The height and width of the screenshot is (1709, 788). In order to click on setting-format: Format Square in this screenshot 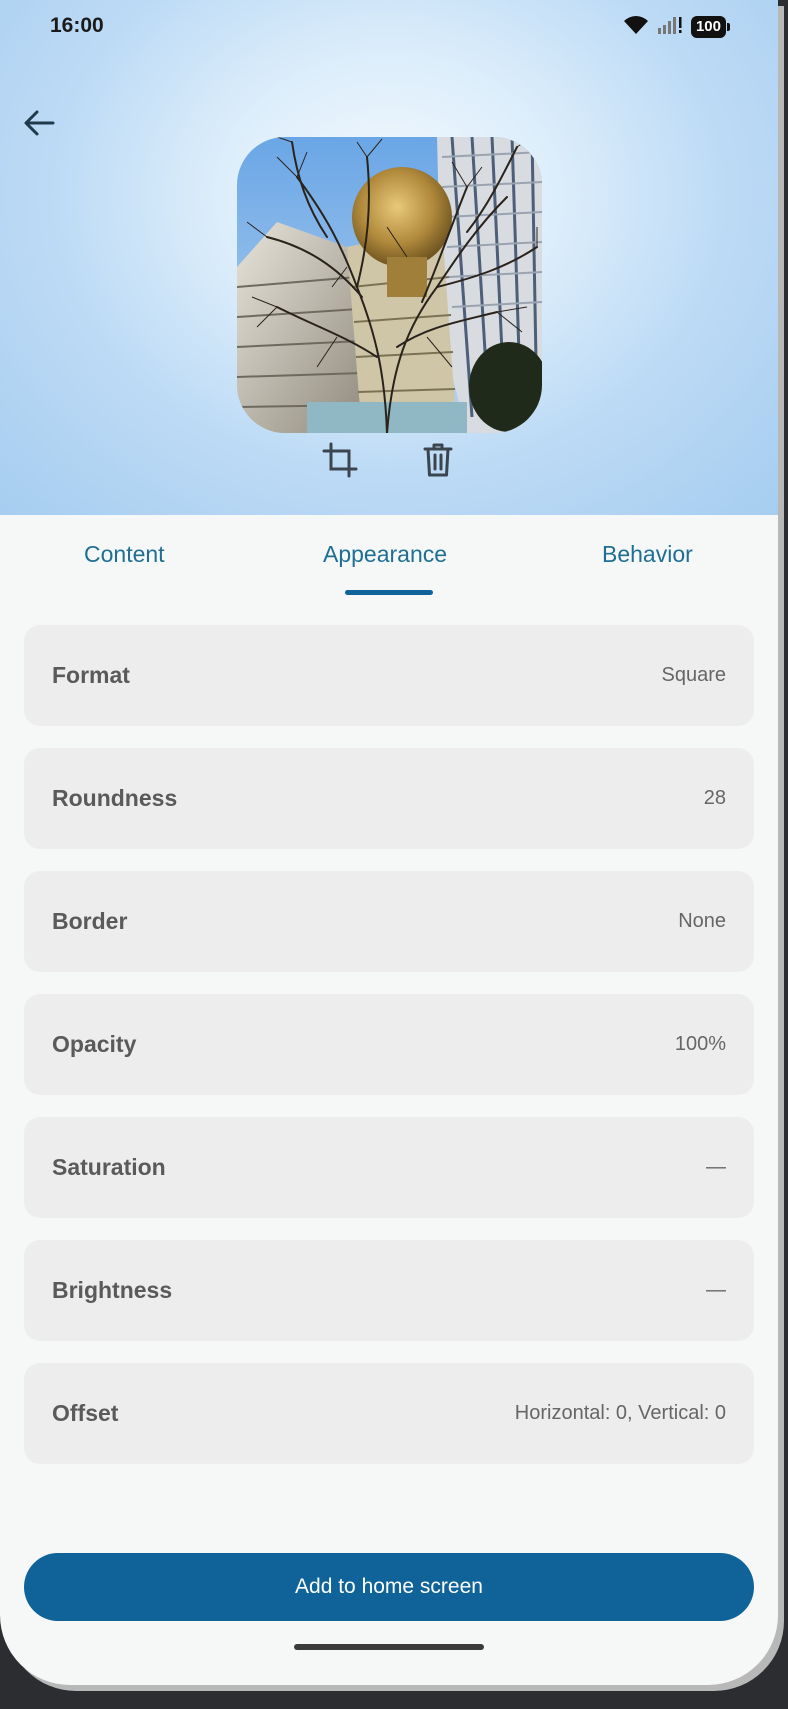, I will do `click(389, 675)`.